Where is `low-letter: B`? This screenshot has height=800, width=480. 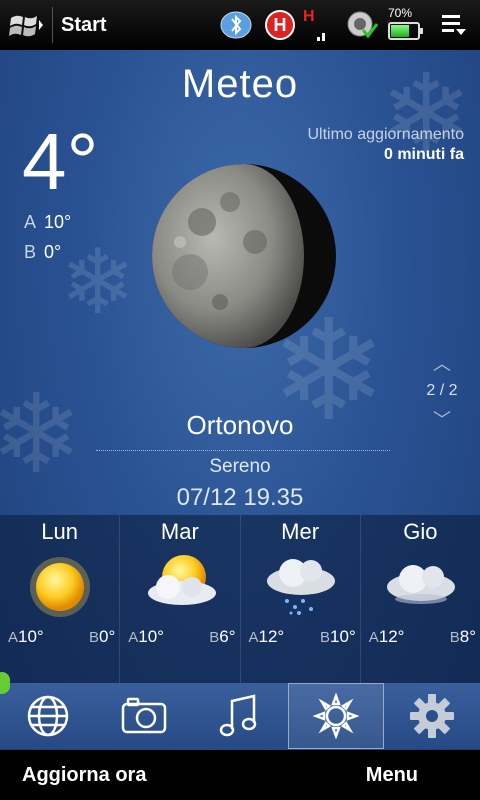
low-letter: B is located at coordinates (30, 252).